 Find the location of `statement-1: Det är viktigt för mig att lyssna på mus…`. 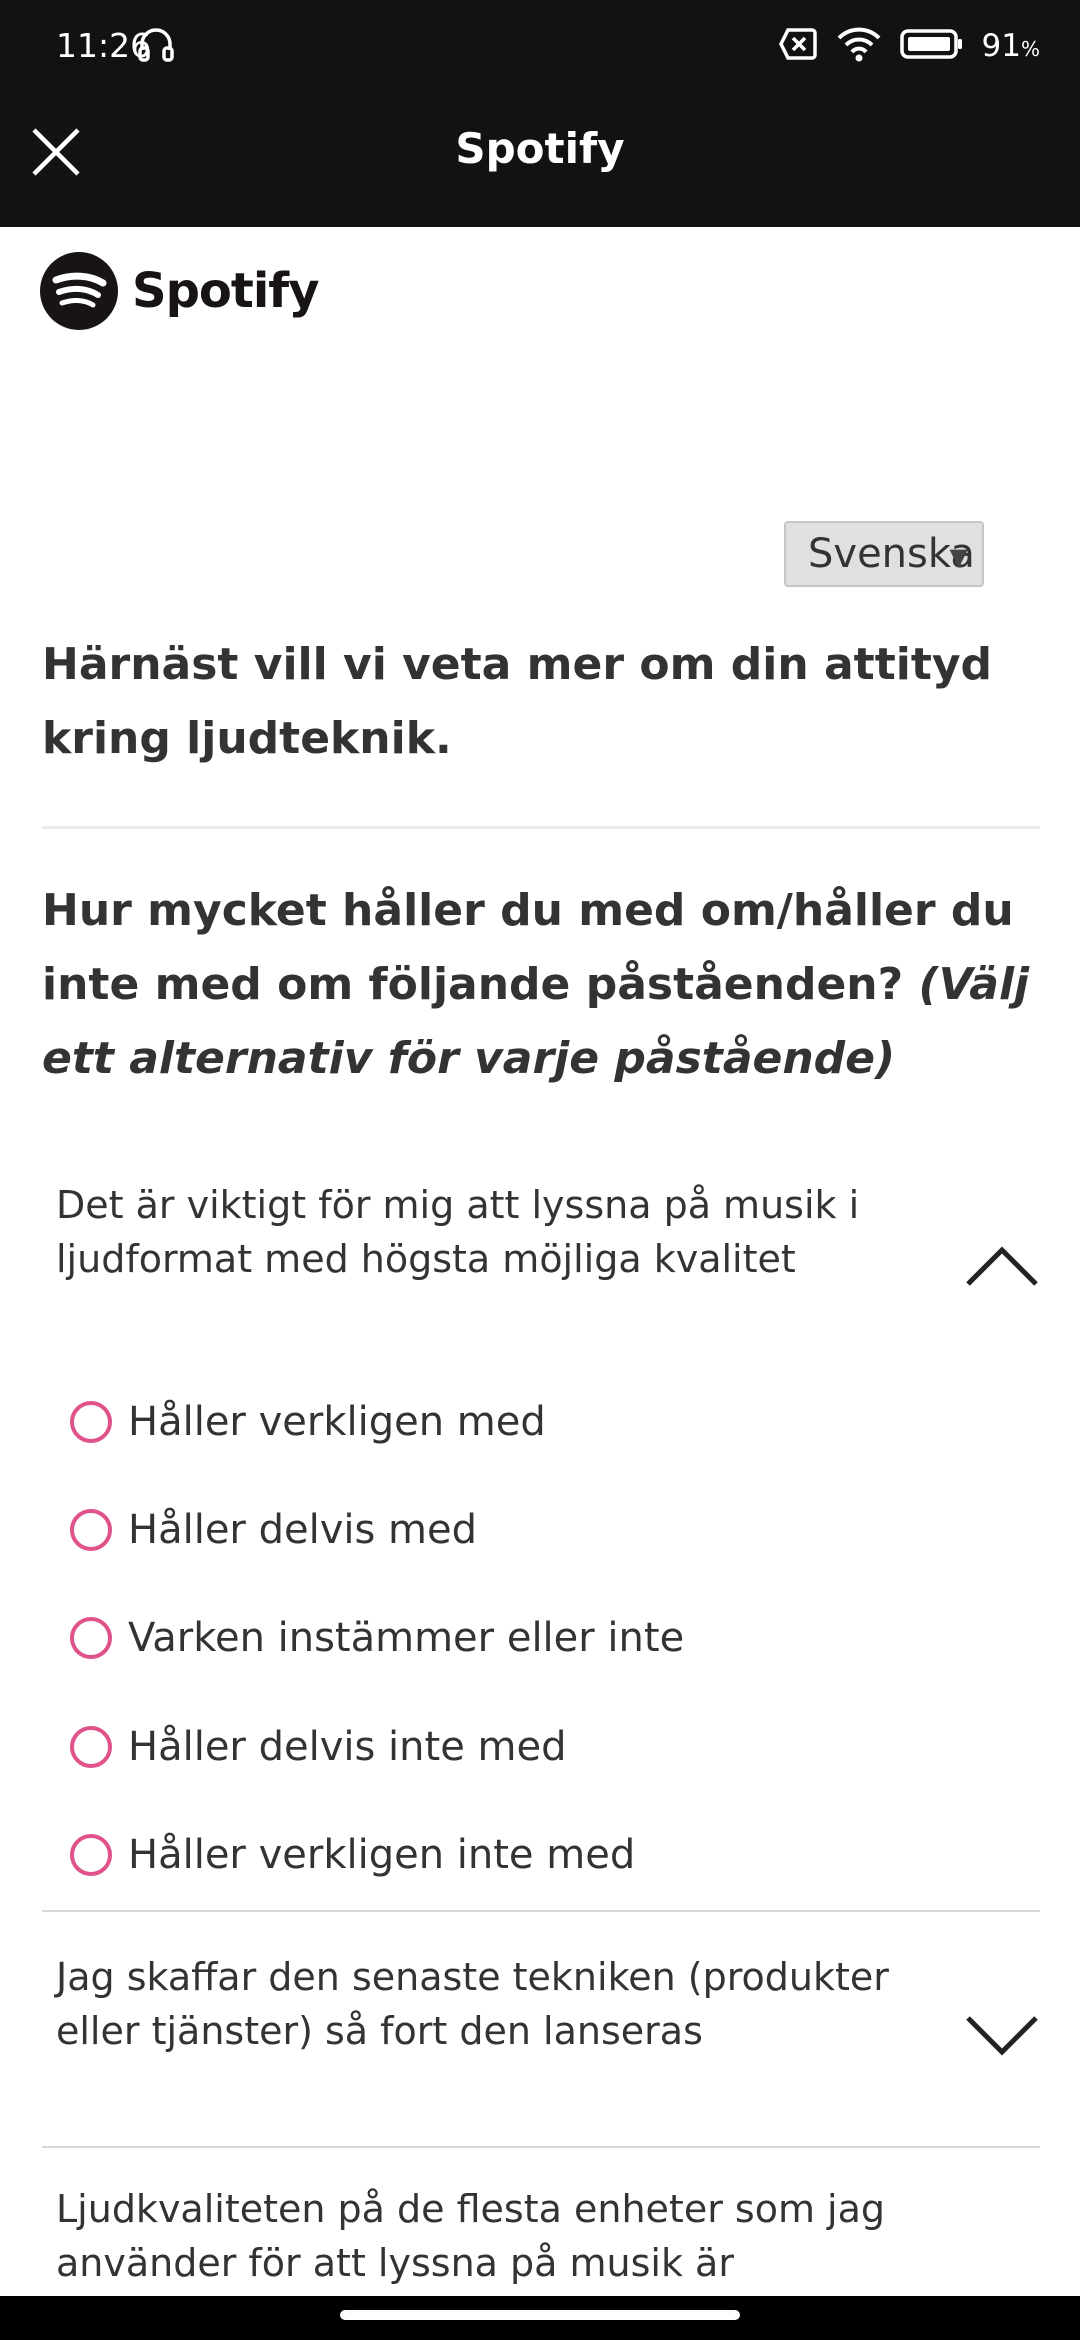

statement-1: Det är viktigt för mig att lyssna på mus… is located at coordinates (506, 1232).